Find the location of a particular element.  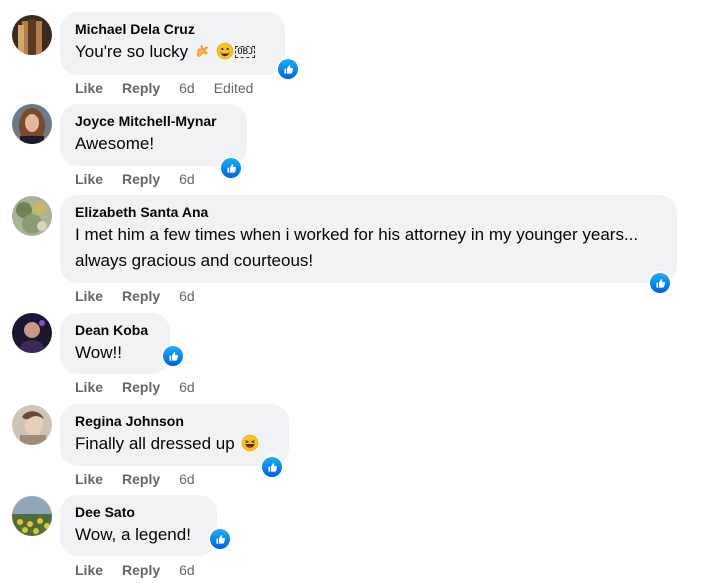

call-me-hand-emoji is located at coordinates (203, 55).